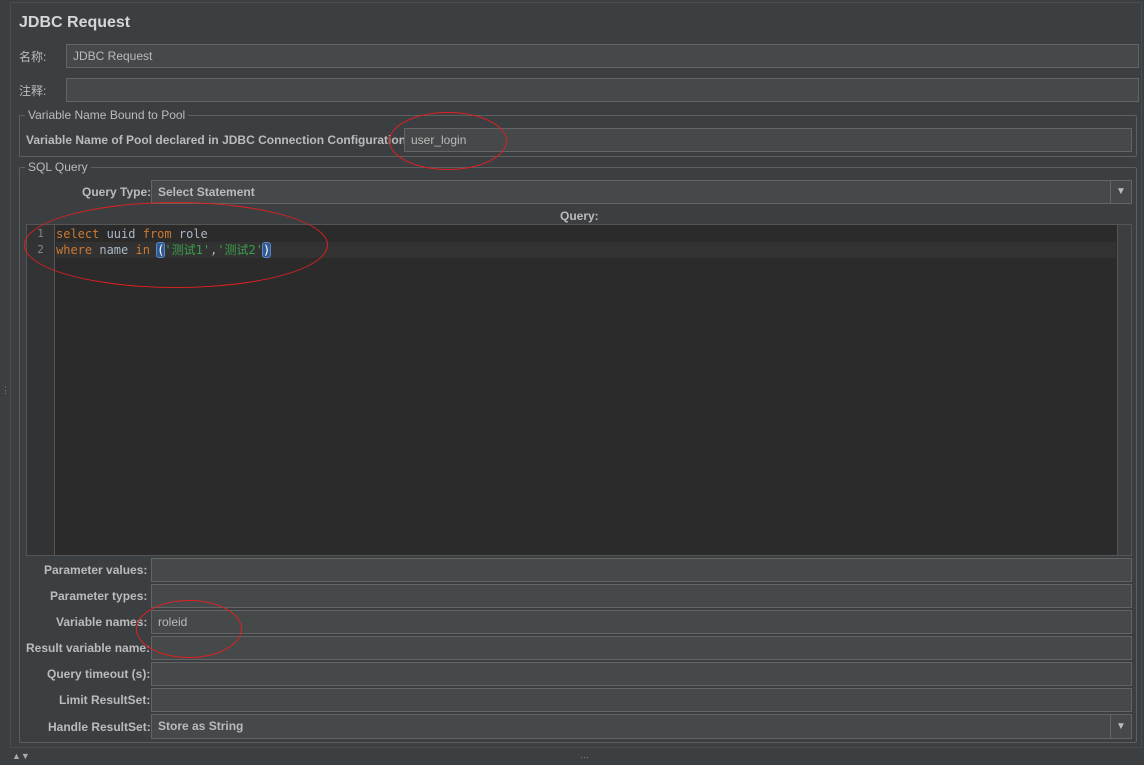 The image size is (1144, 765). What do you see at coordinates (641, 674) in the screenshot?
I see `query-timeout-field` at bounding box center [641, 674].